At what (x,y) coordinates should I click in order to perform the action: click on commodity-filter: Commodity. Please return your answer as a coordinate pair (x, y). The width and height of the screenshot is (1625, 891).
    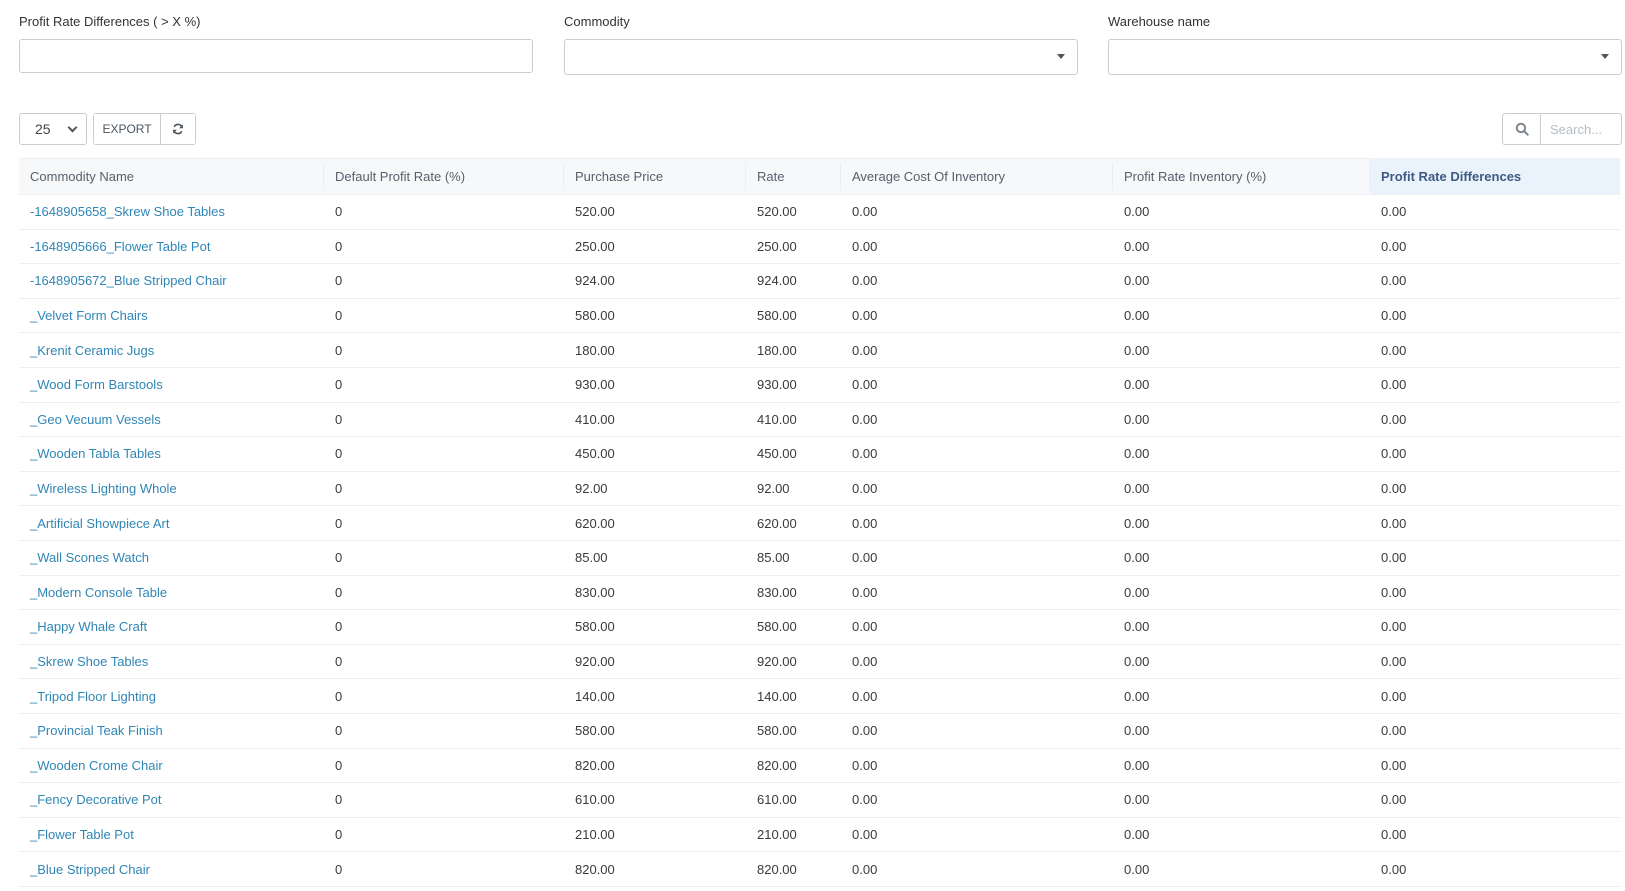
    Looking at the image, I should click on (821, 44).